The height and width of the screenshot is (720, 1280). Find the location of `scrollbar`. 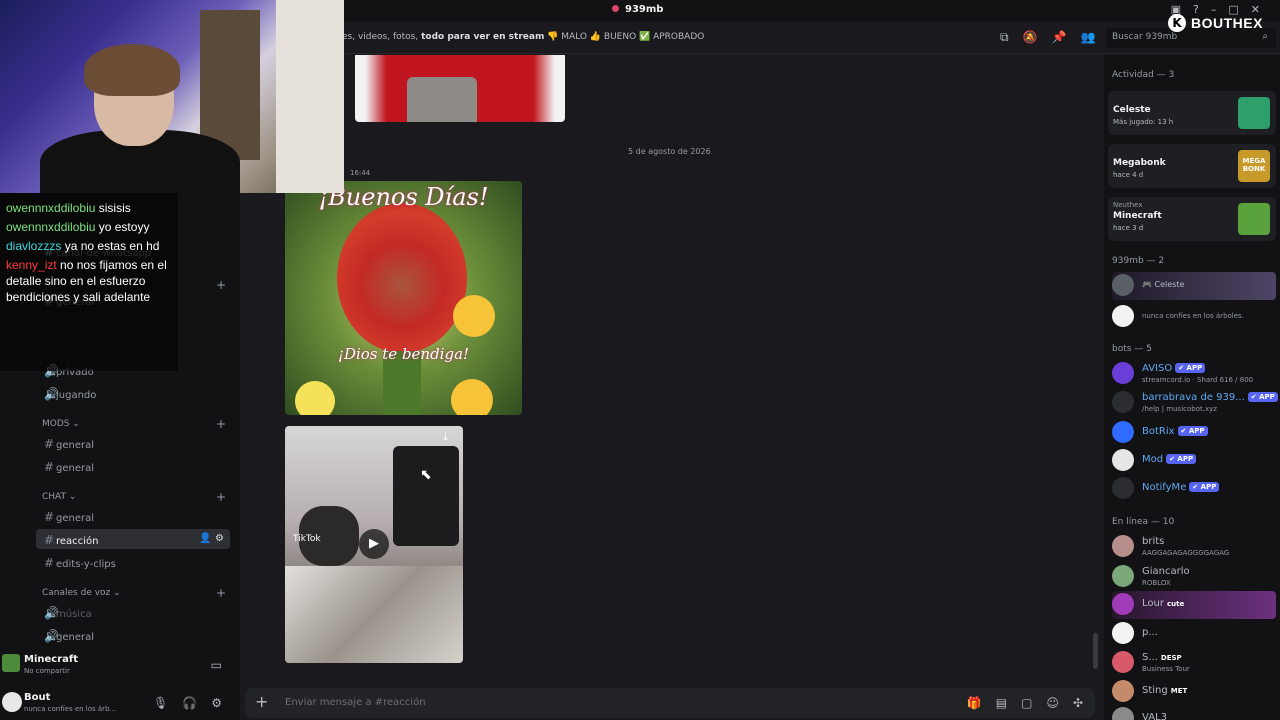

scrollbar is located at coordinates (1095, 651).